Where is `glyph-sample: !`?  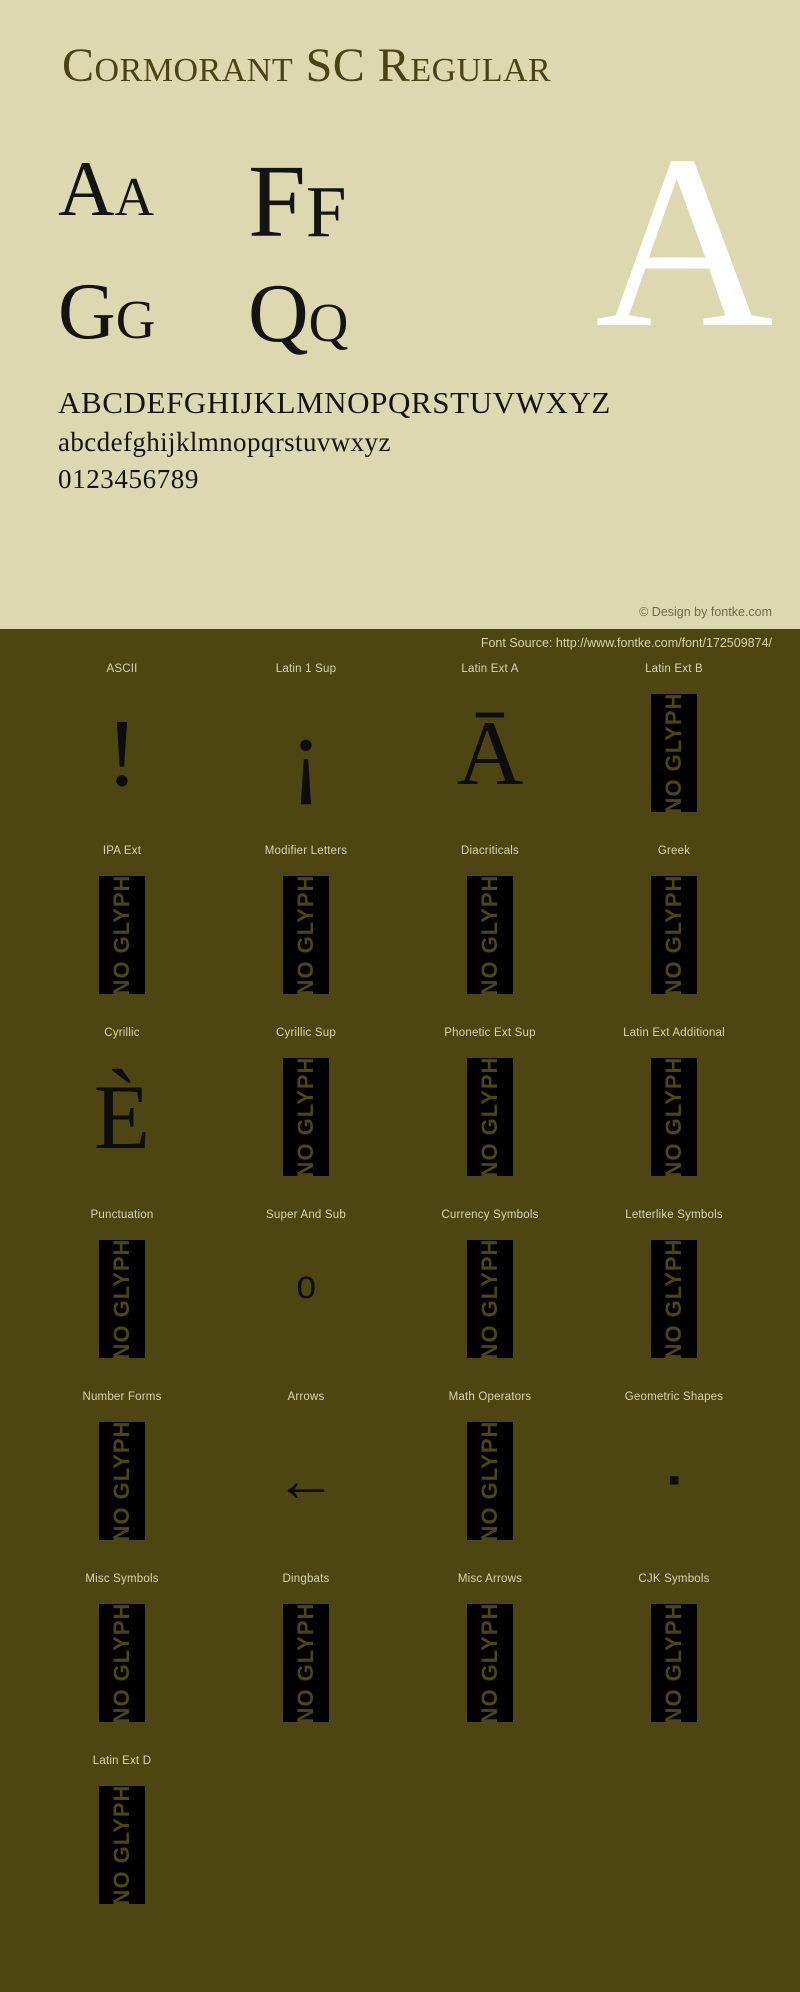 glyph-sample: ! is located at coordinates (122, 752).